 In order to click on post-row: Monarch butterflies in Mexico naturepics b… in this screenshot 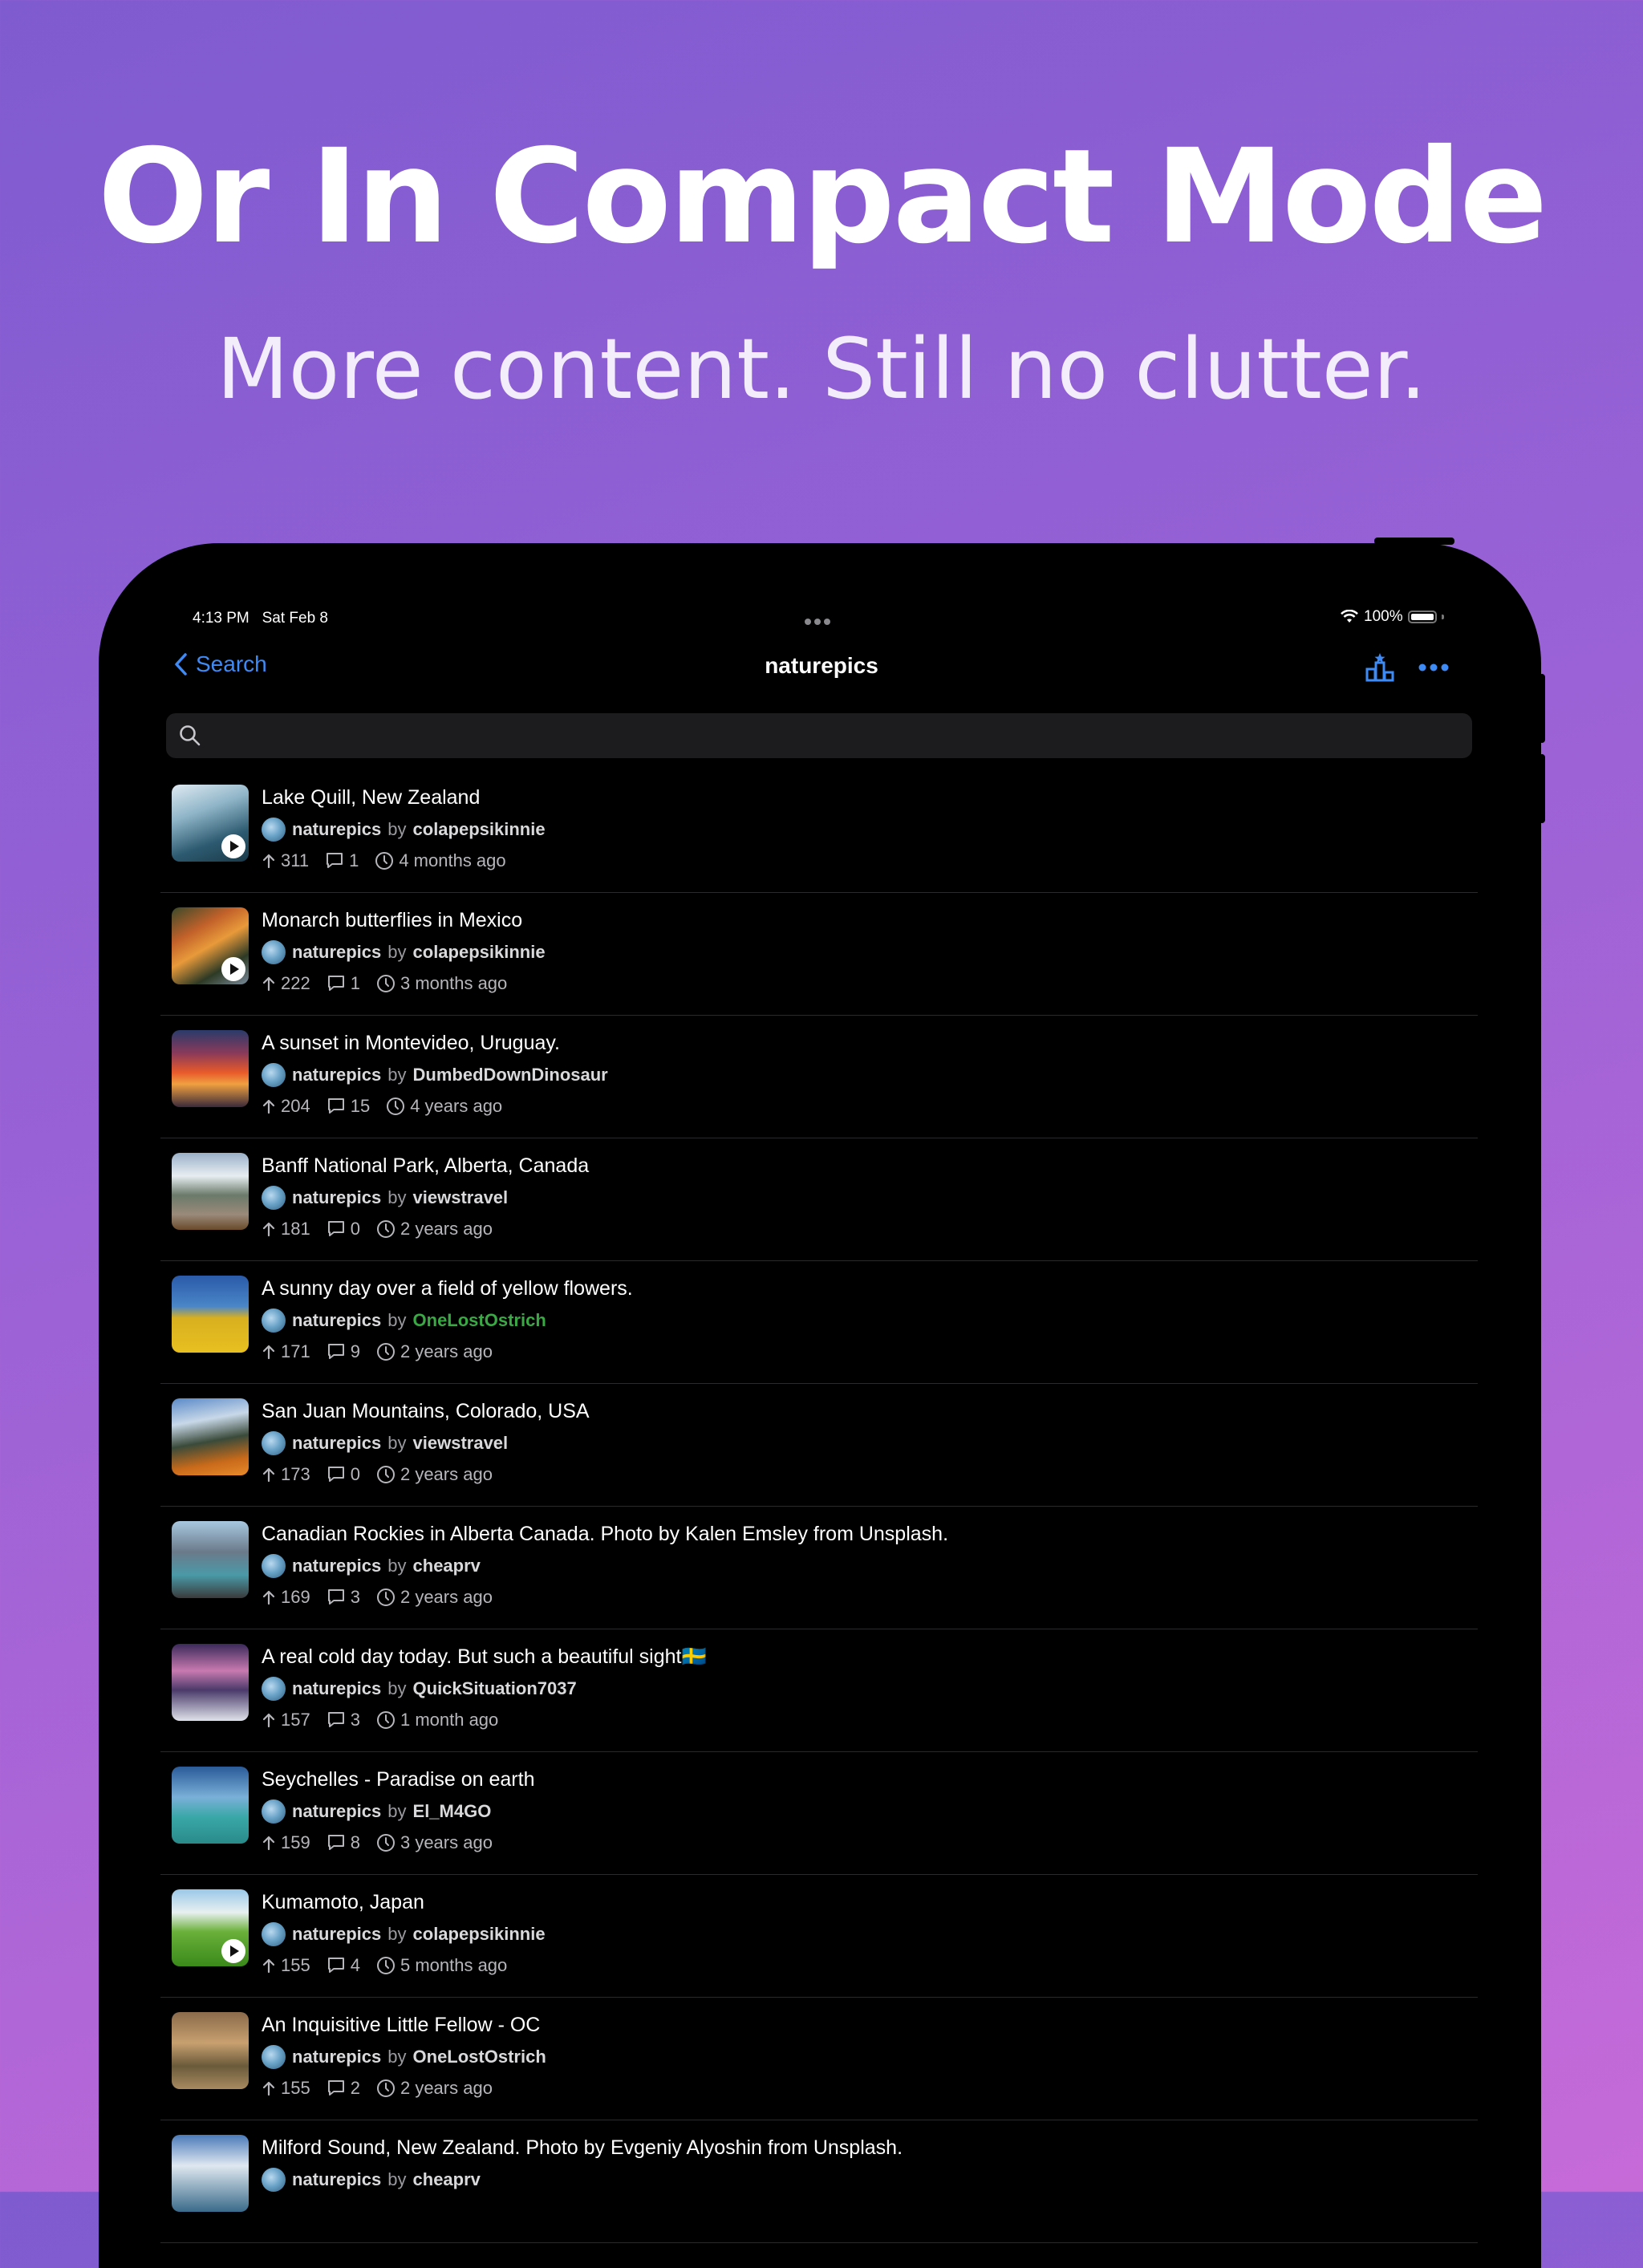, I will do `click(819, 954)`.